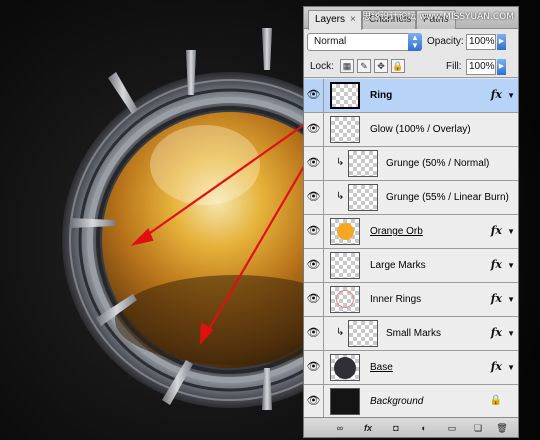 The width and height of the screenshot is (540, 440). Describe the element at coordinates (411, 96) in the screenshot. I see `layer-ring: 👁 Ring fx ▼` at that location.